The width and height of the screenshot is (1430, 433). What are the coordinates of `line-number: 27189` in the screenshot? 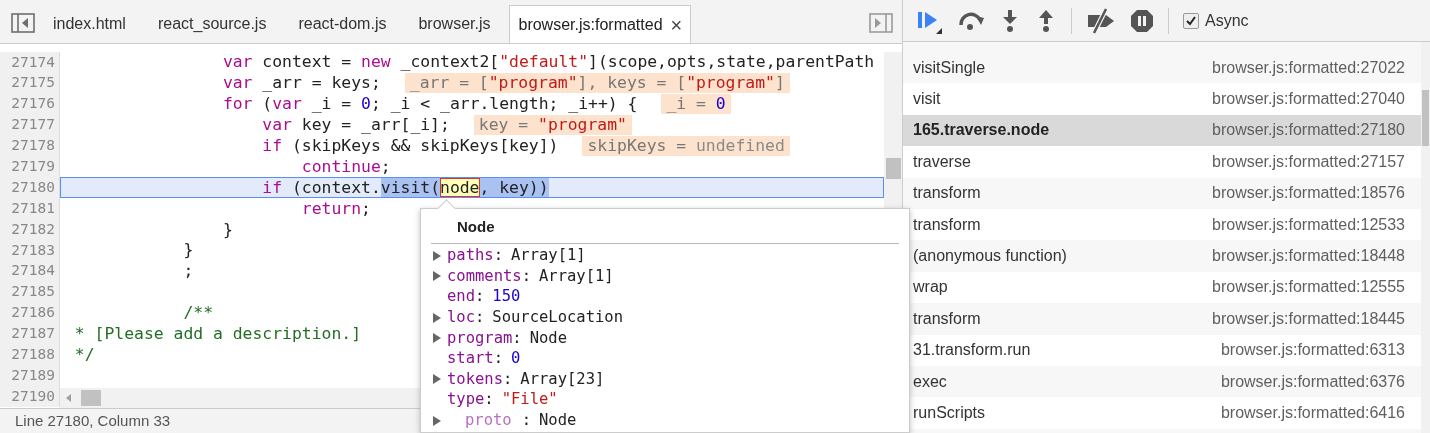 It's located at (30, 376).